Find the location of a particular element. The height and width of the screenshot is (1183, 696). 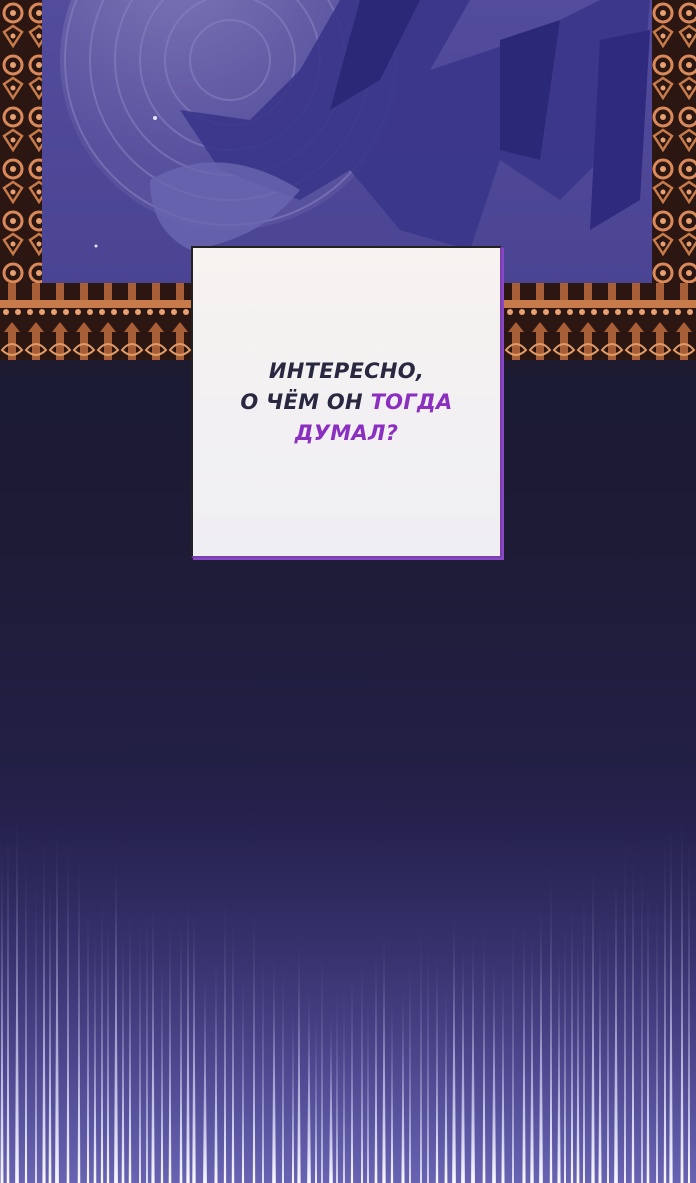

caption-box: ИНТЕРЕСНО, О ЧЁМ ОН ТОГДА ДУМАЛ? is located at coordinates (346, 402).